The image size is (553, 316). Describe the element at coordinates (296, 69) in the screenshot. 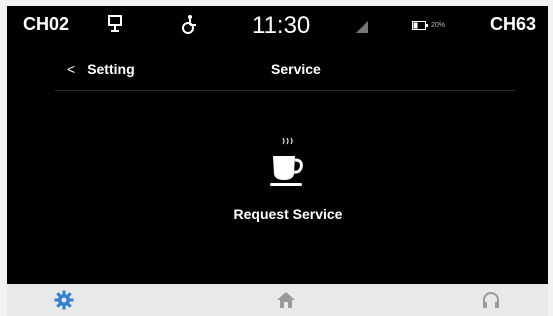

I see `page-title: Service` at that location.